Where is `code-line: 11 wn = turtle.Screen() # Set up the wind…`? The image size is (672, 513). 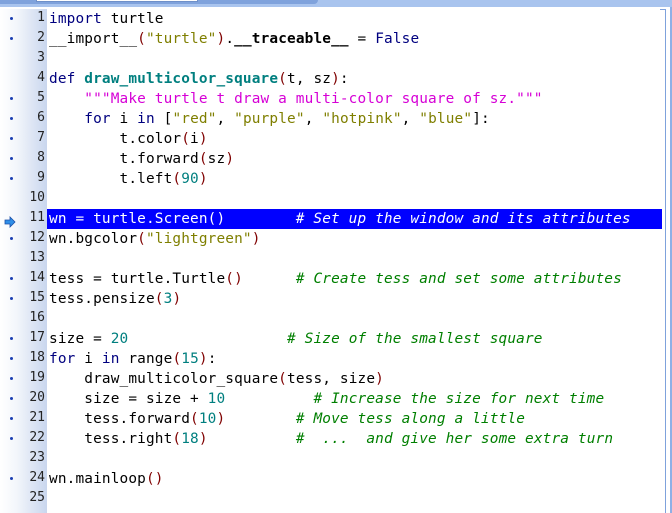
code-line: 11 wn = turtle.Screen() # Set up the wind… is located at coordinates (331, 219).